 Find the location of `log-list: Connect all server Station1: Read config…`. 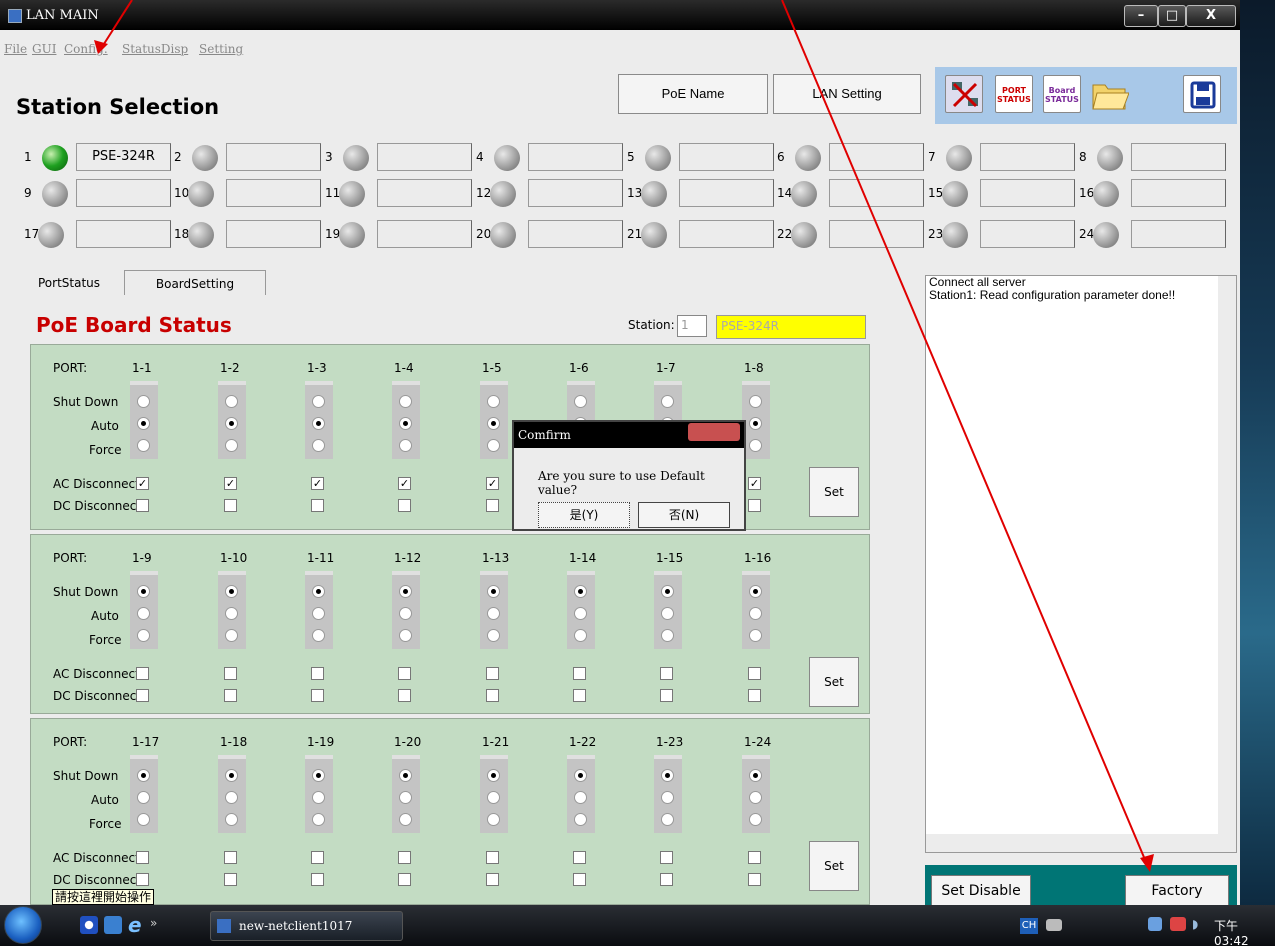

log-list: Connect all server Station1: Read config… is located at coordinates (1081, 564).